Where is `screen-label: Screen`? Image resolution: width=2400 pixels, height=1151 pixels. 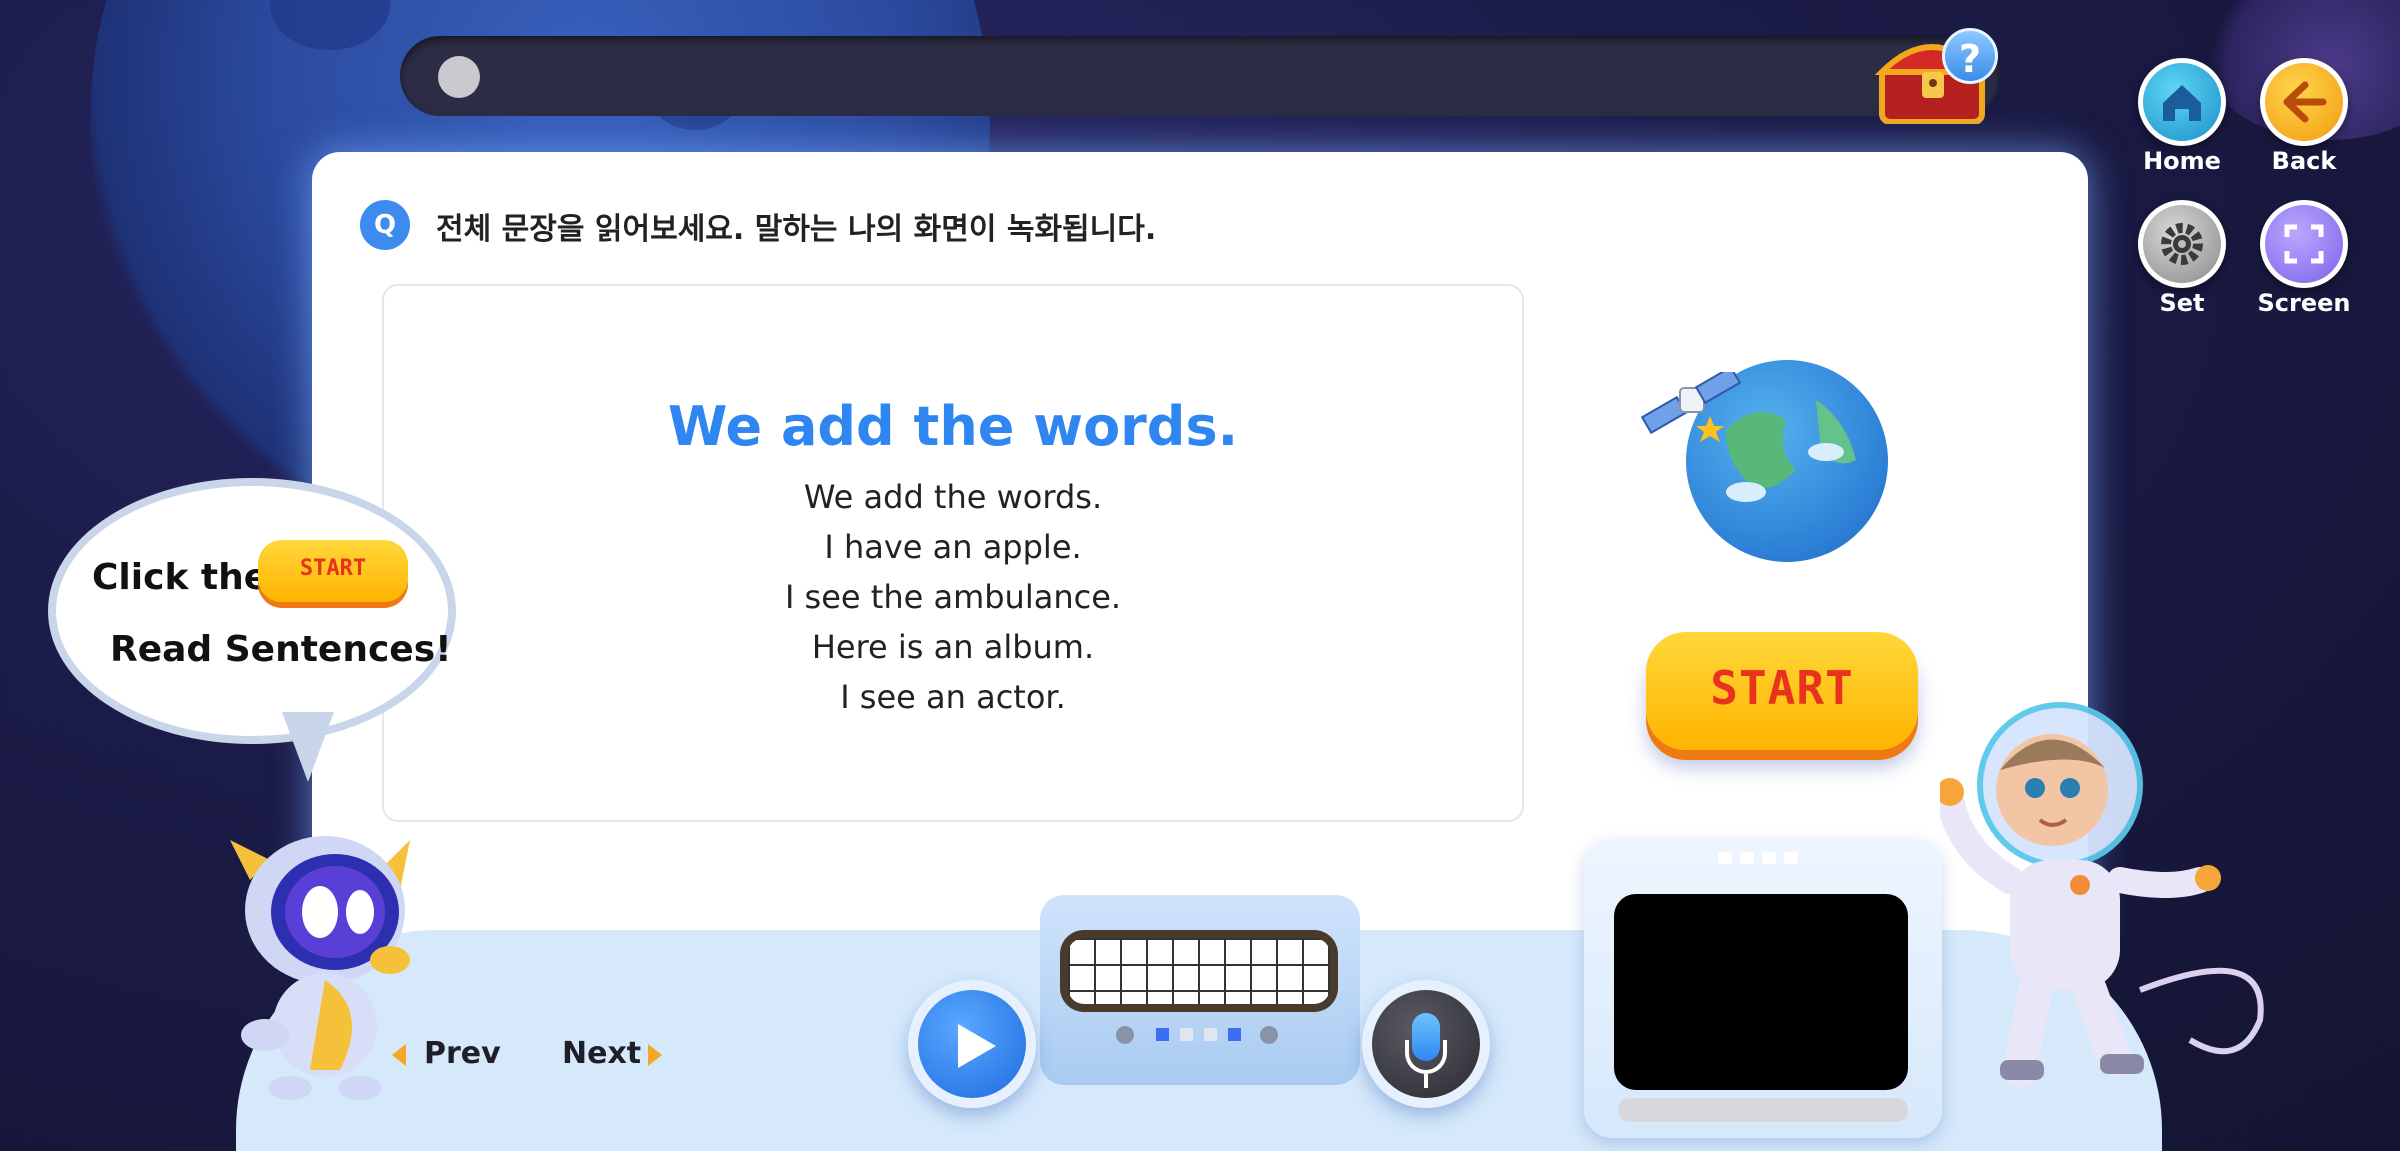 screen-label: Screen is located at coordinates (2304, 303).